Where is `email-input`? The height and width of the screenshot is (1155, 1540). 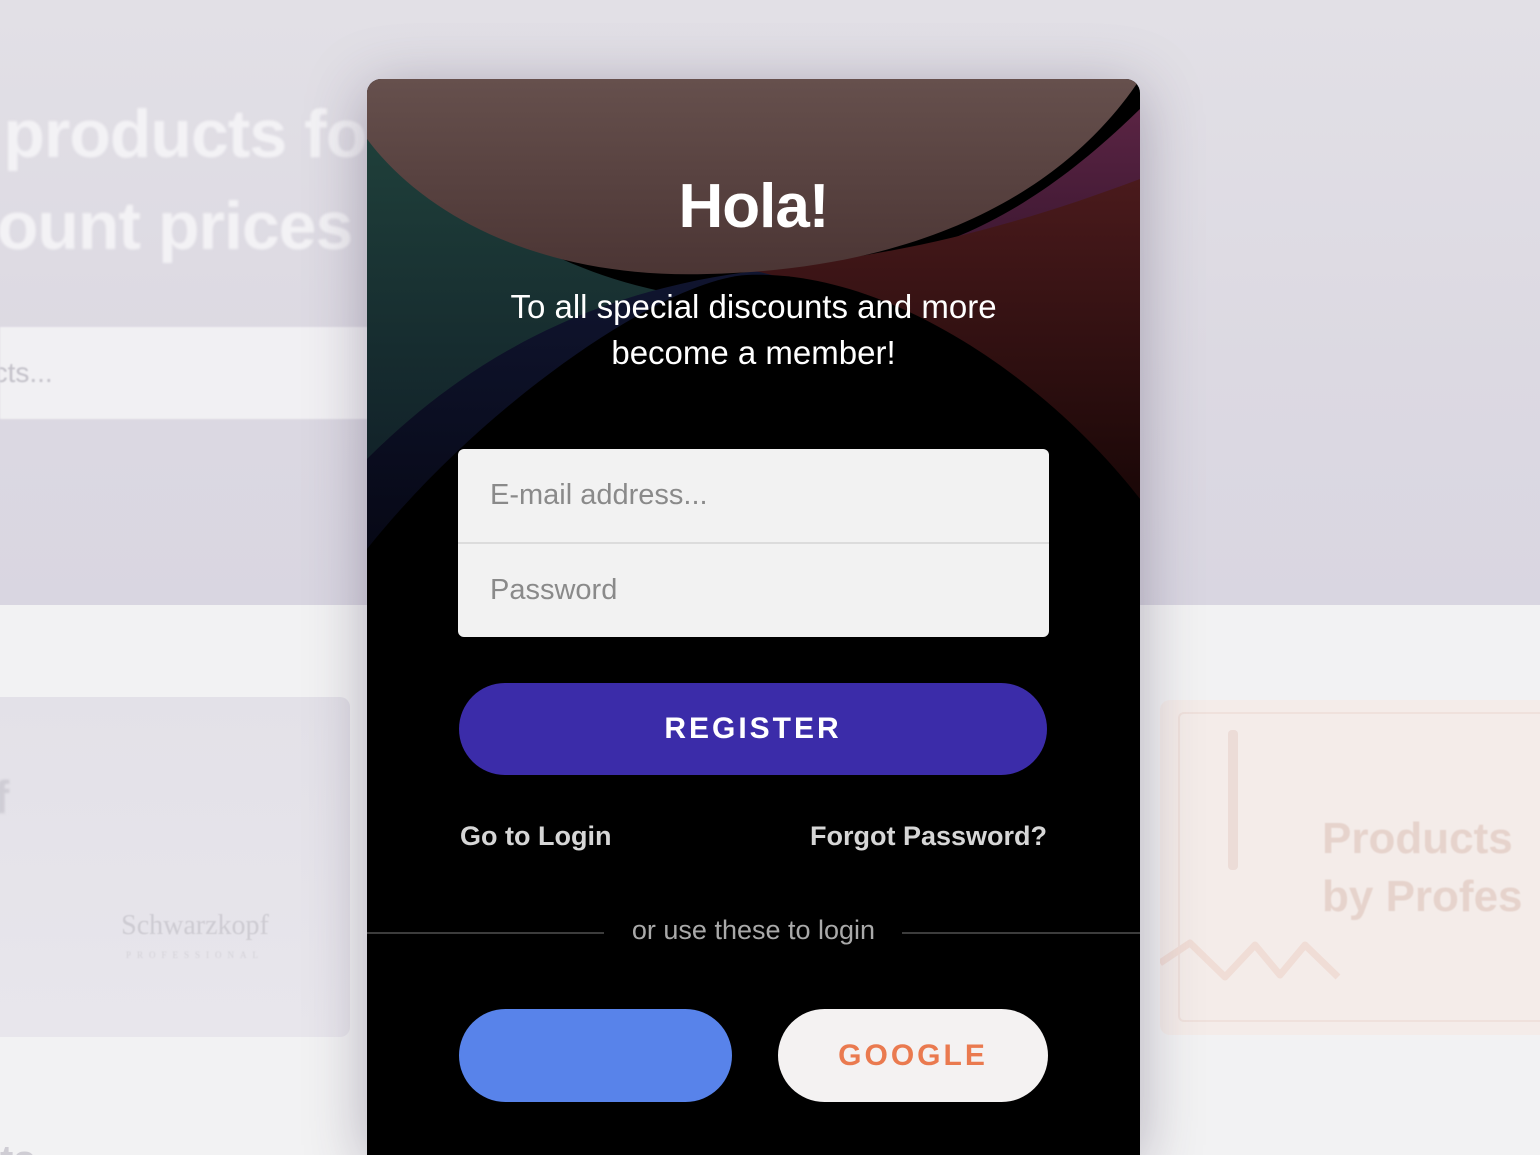 email-input is located at coordinates (753, 495).